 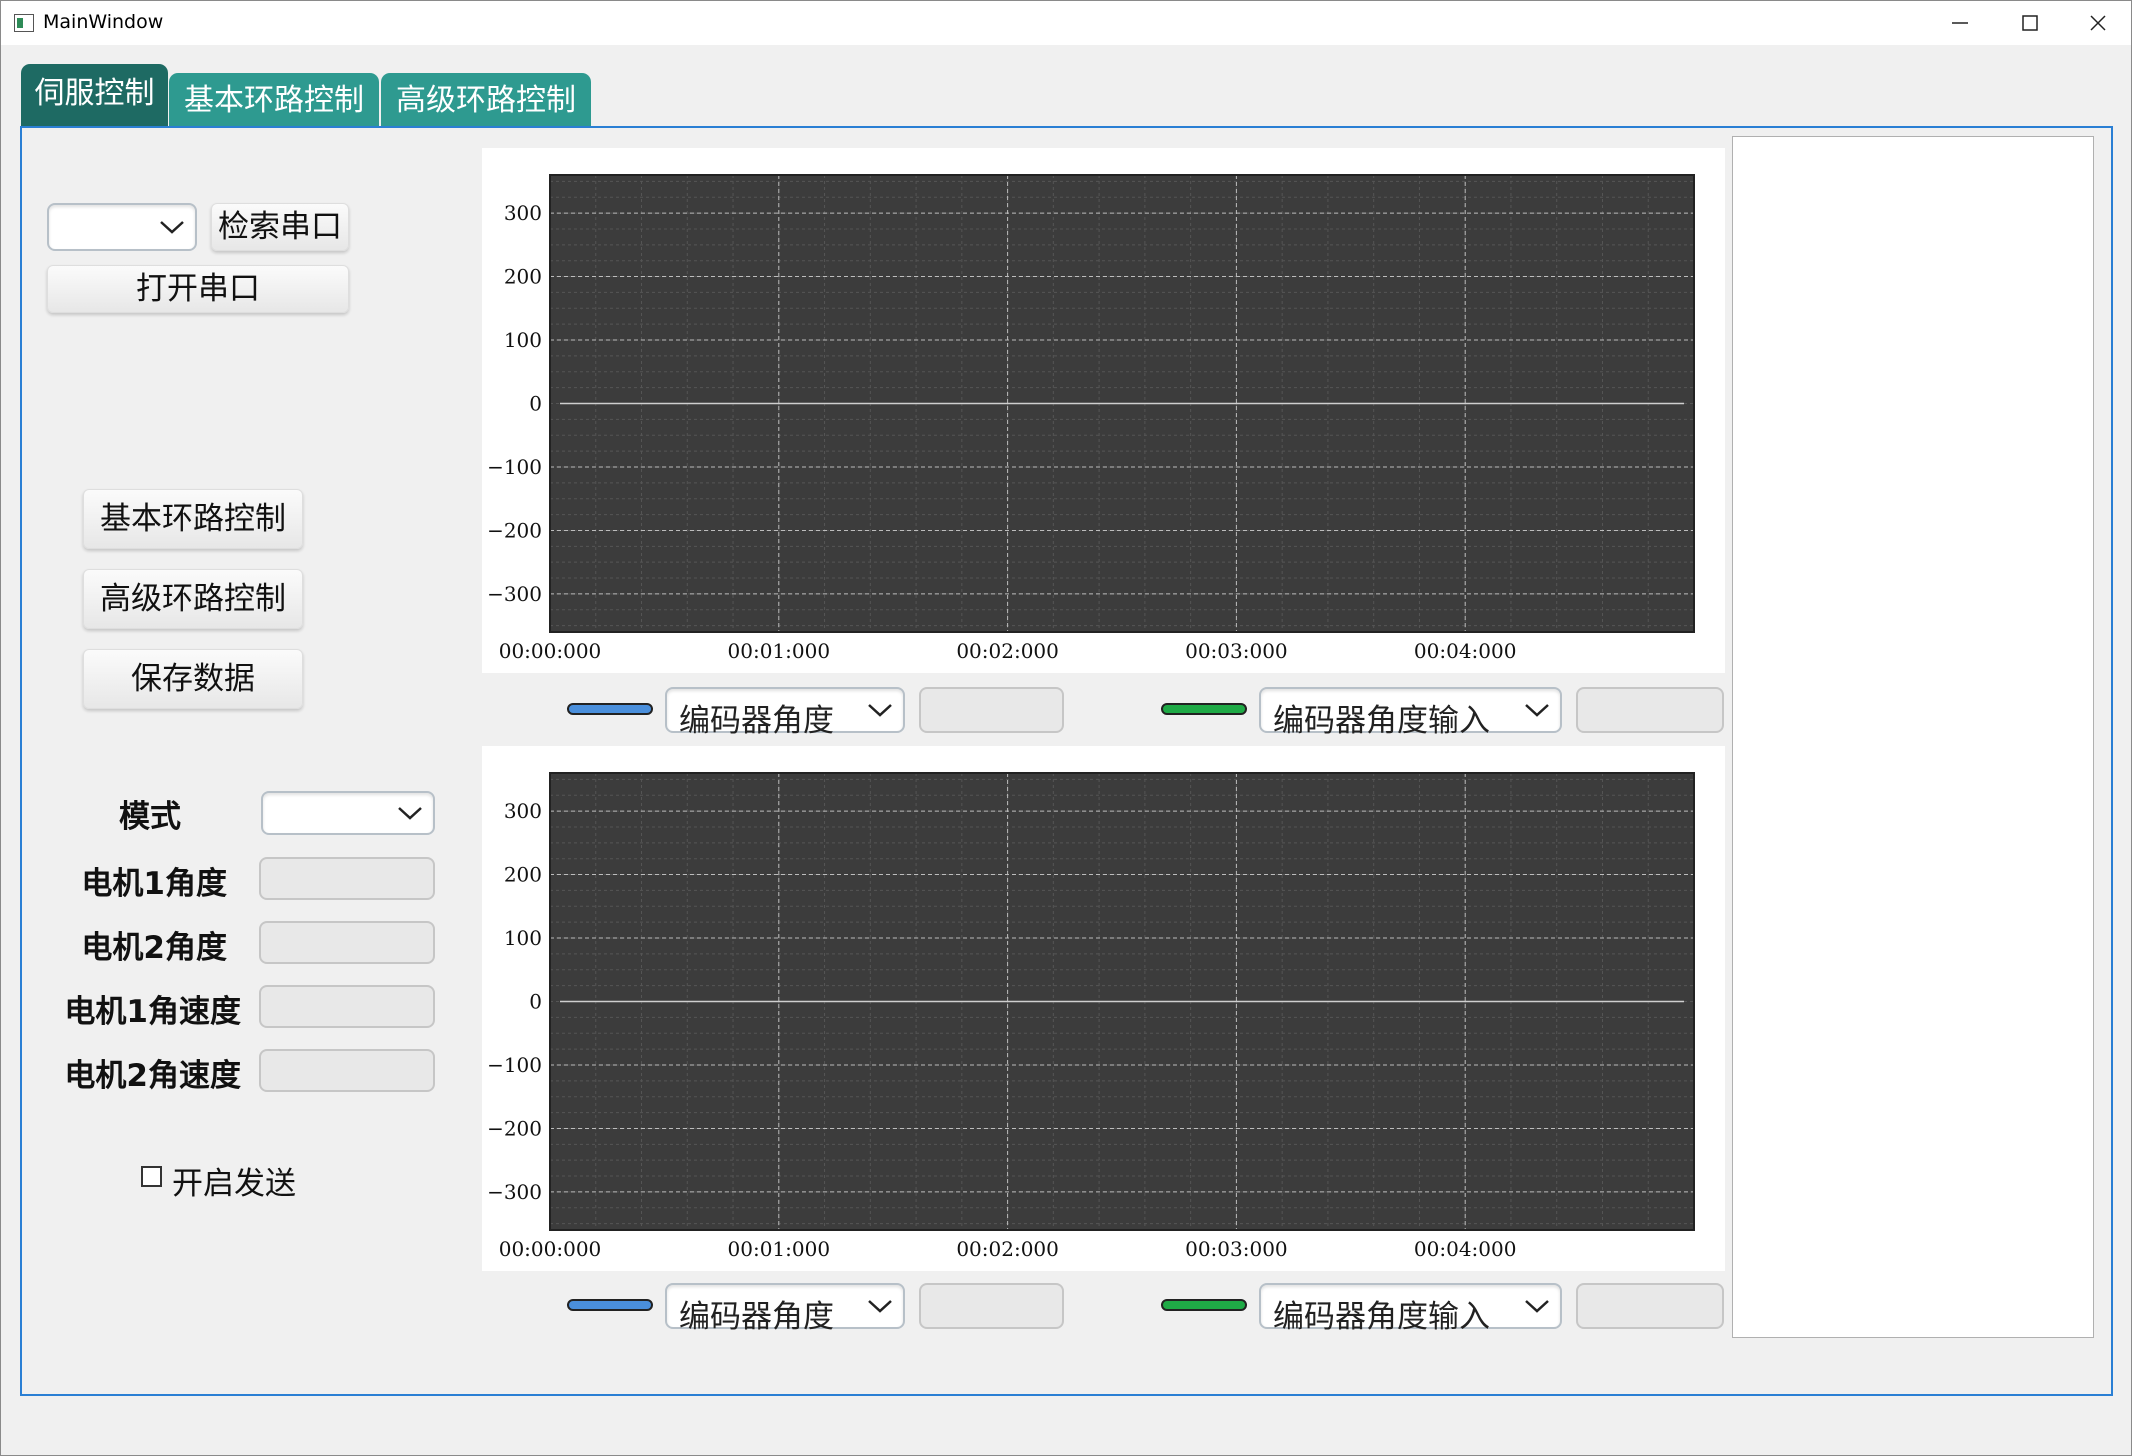 What do you see at coordinates (347, 1070) in the screenshot?
I see `motor2-speed-field` at bounding box center [347, 1070].